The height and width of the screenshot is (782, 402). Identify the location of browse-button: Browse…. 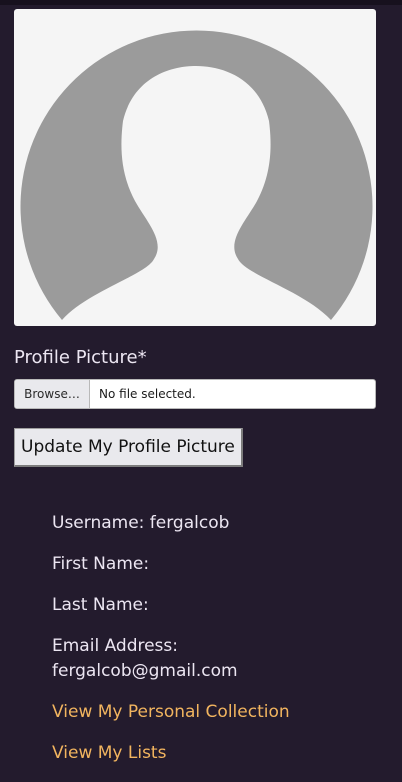
(52, 394).